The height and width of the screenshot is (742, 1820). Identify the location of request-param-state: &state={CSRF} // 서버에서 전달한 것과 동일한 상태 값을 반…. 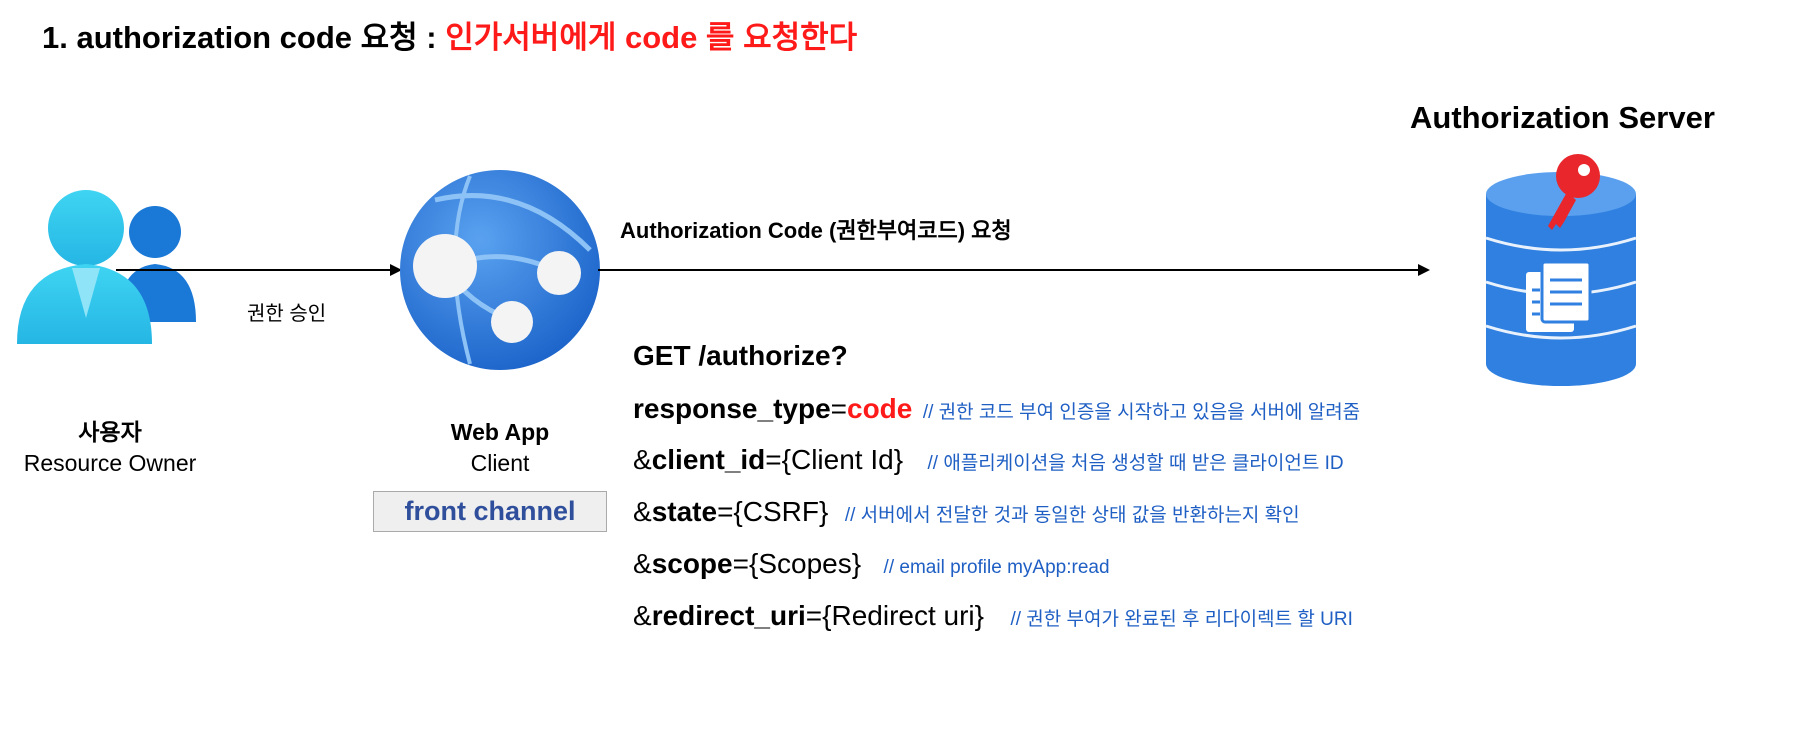
(966, 511).